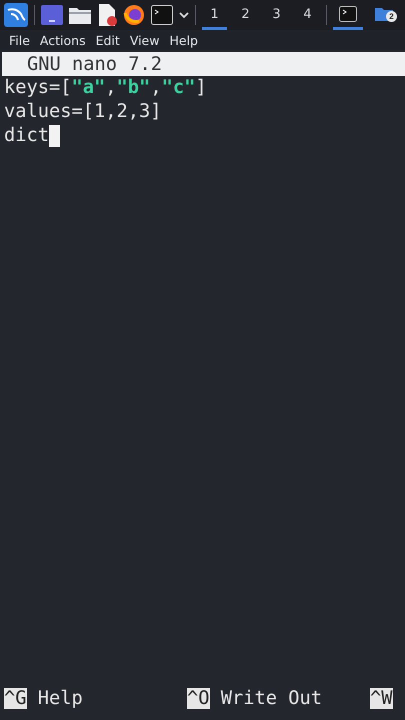 This screenshot has height=720, width=405. I want to click on dragon-icon, so click(16, 15).